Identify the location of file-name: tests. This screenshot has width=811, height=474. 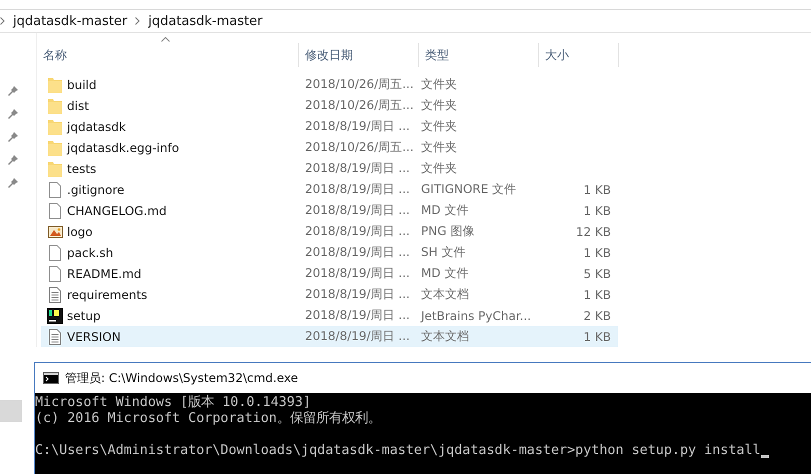
(81, 169).